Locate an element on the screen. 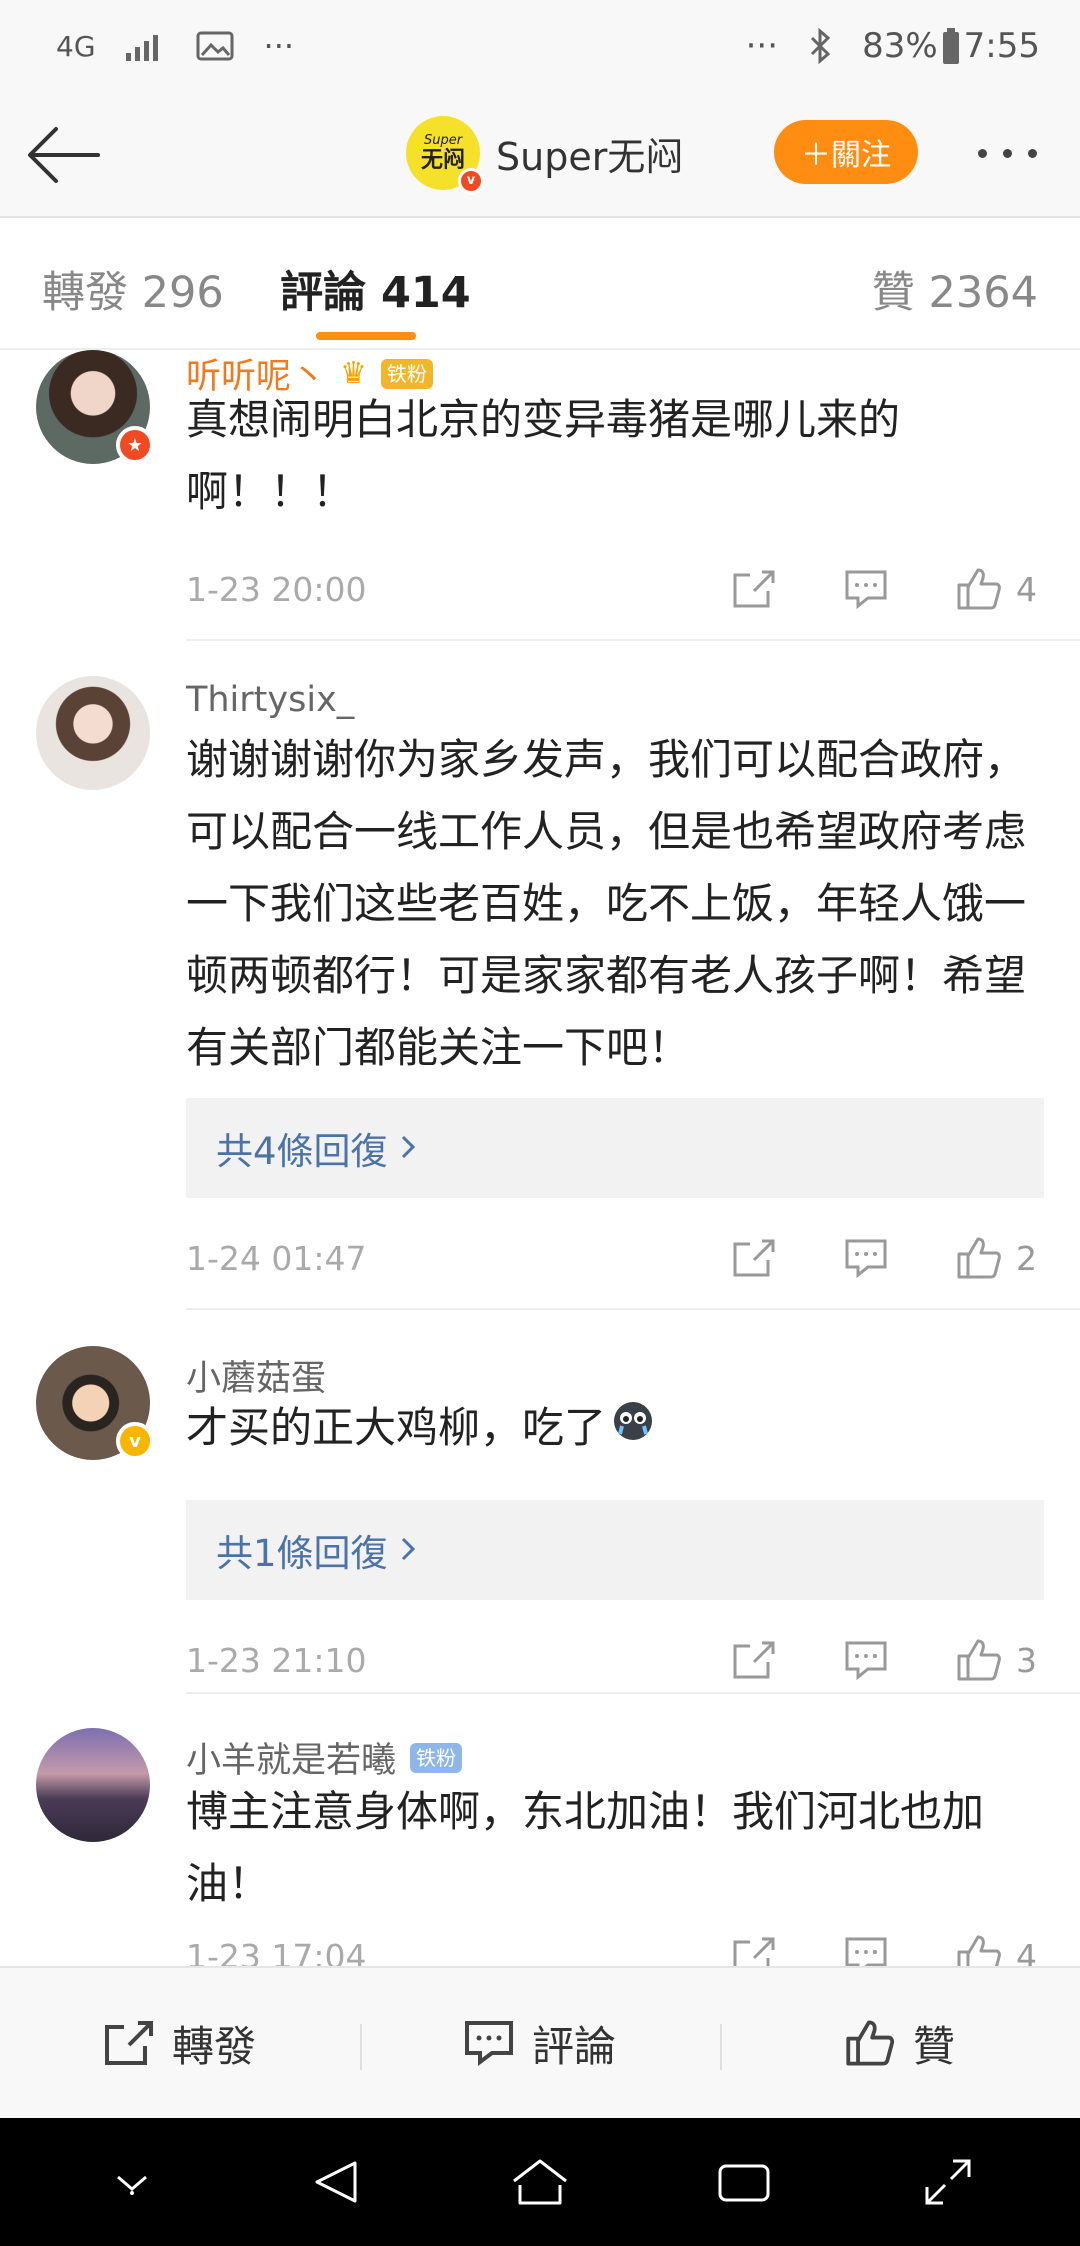 This screenshot has height=2246, width=1080. comment-meta: 1-23 21:10 3 is located at coordinates (615, 1660).